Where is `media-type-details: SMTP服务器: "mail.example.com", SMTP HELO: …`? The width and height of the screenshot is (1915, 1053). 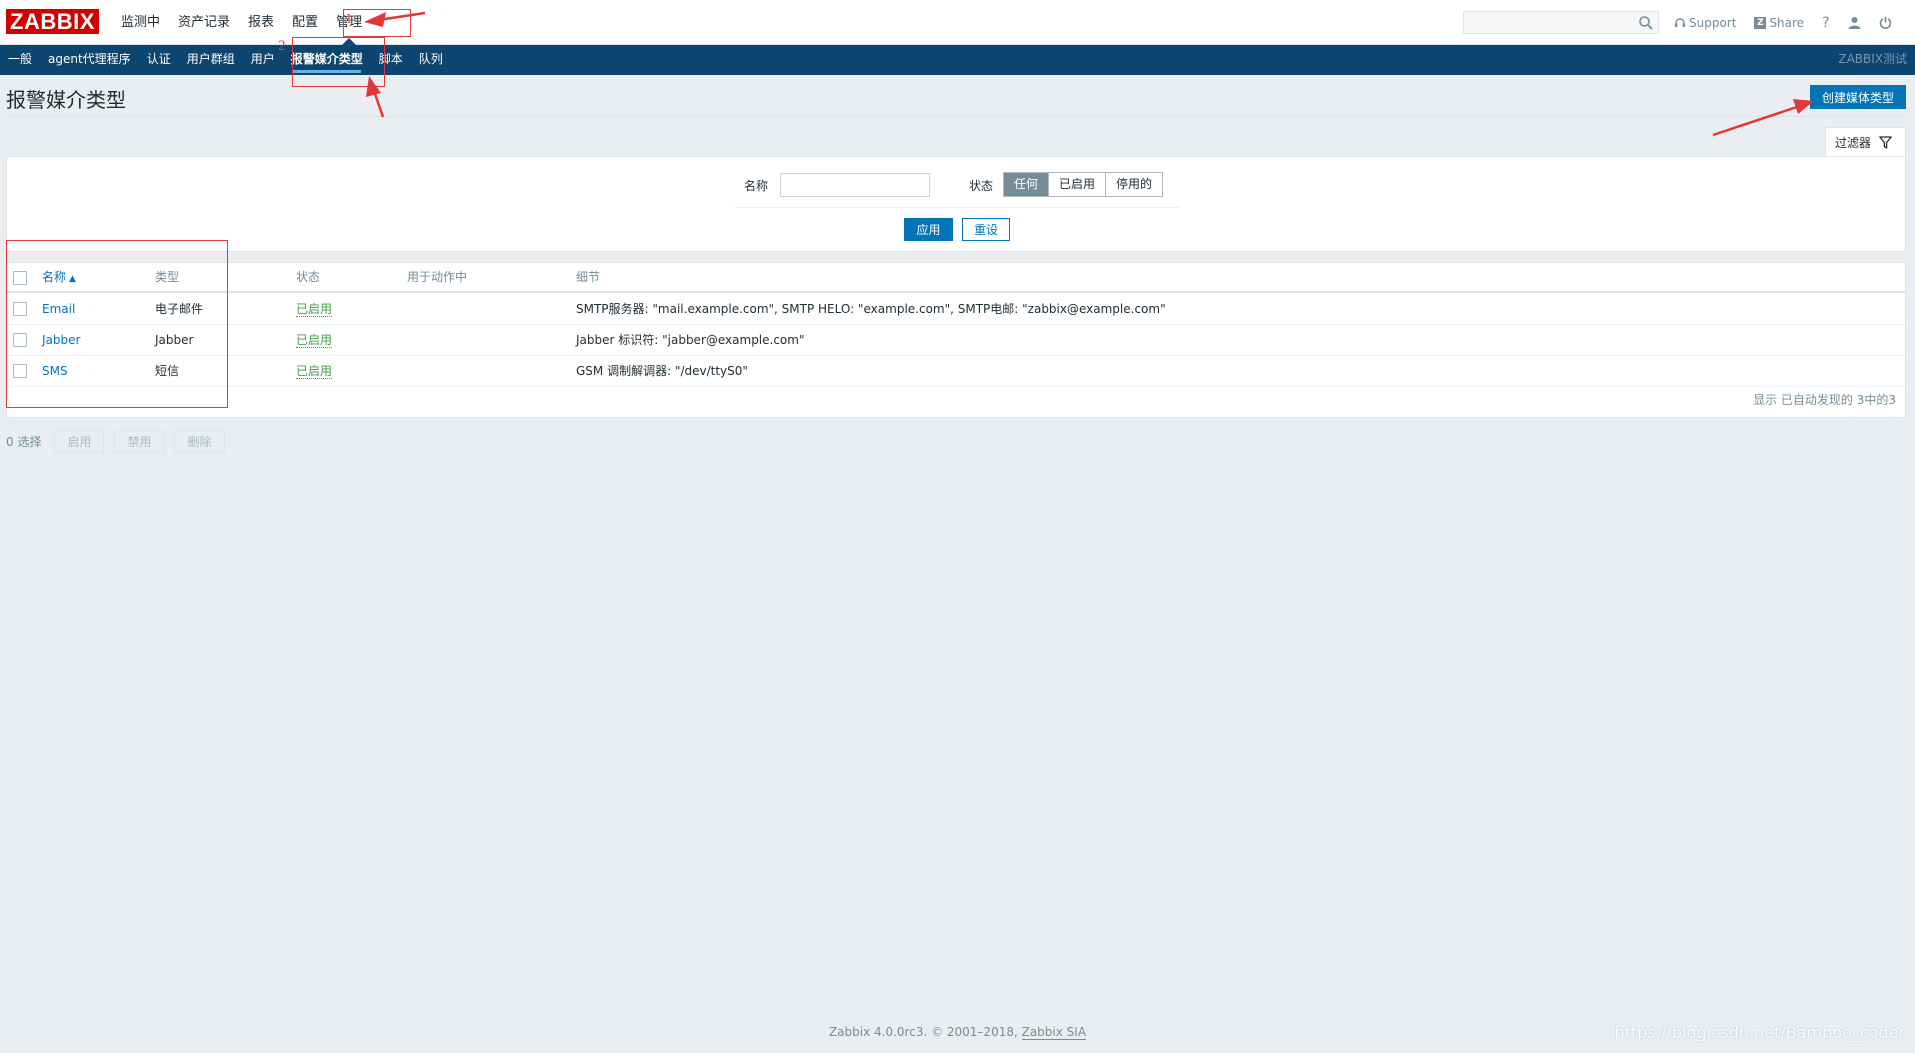 media-type-details: SMTP服务器: "mail.example.com", SMTP HELO: … is located at coordinates (871, 309).